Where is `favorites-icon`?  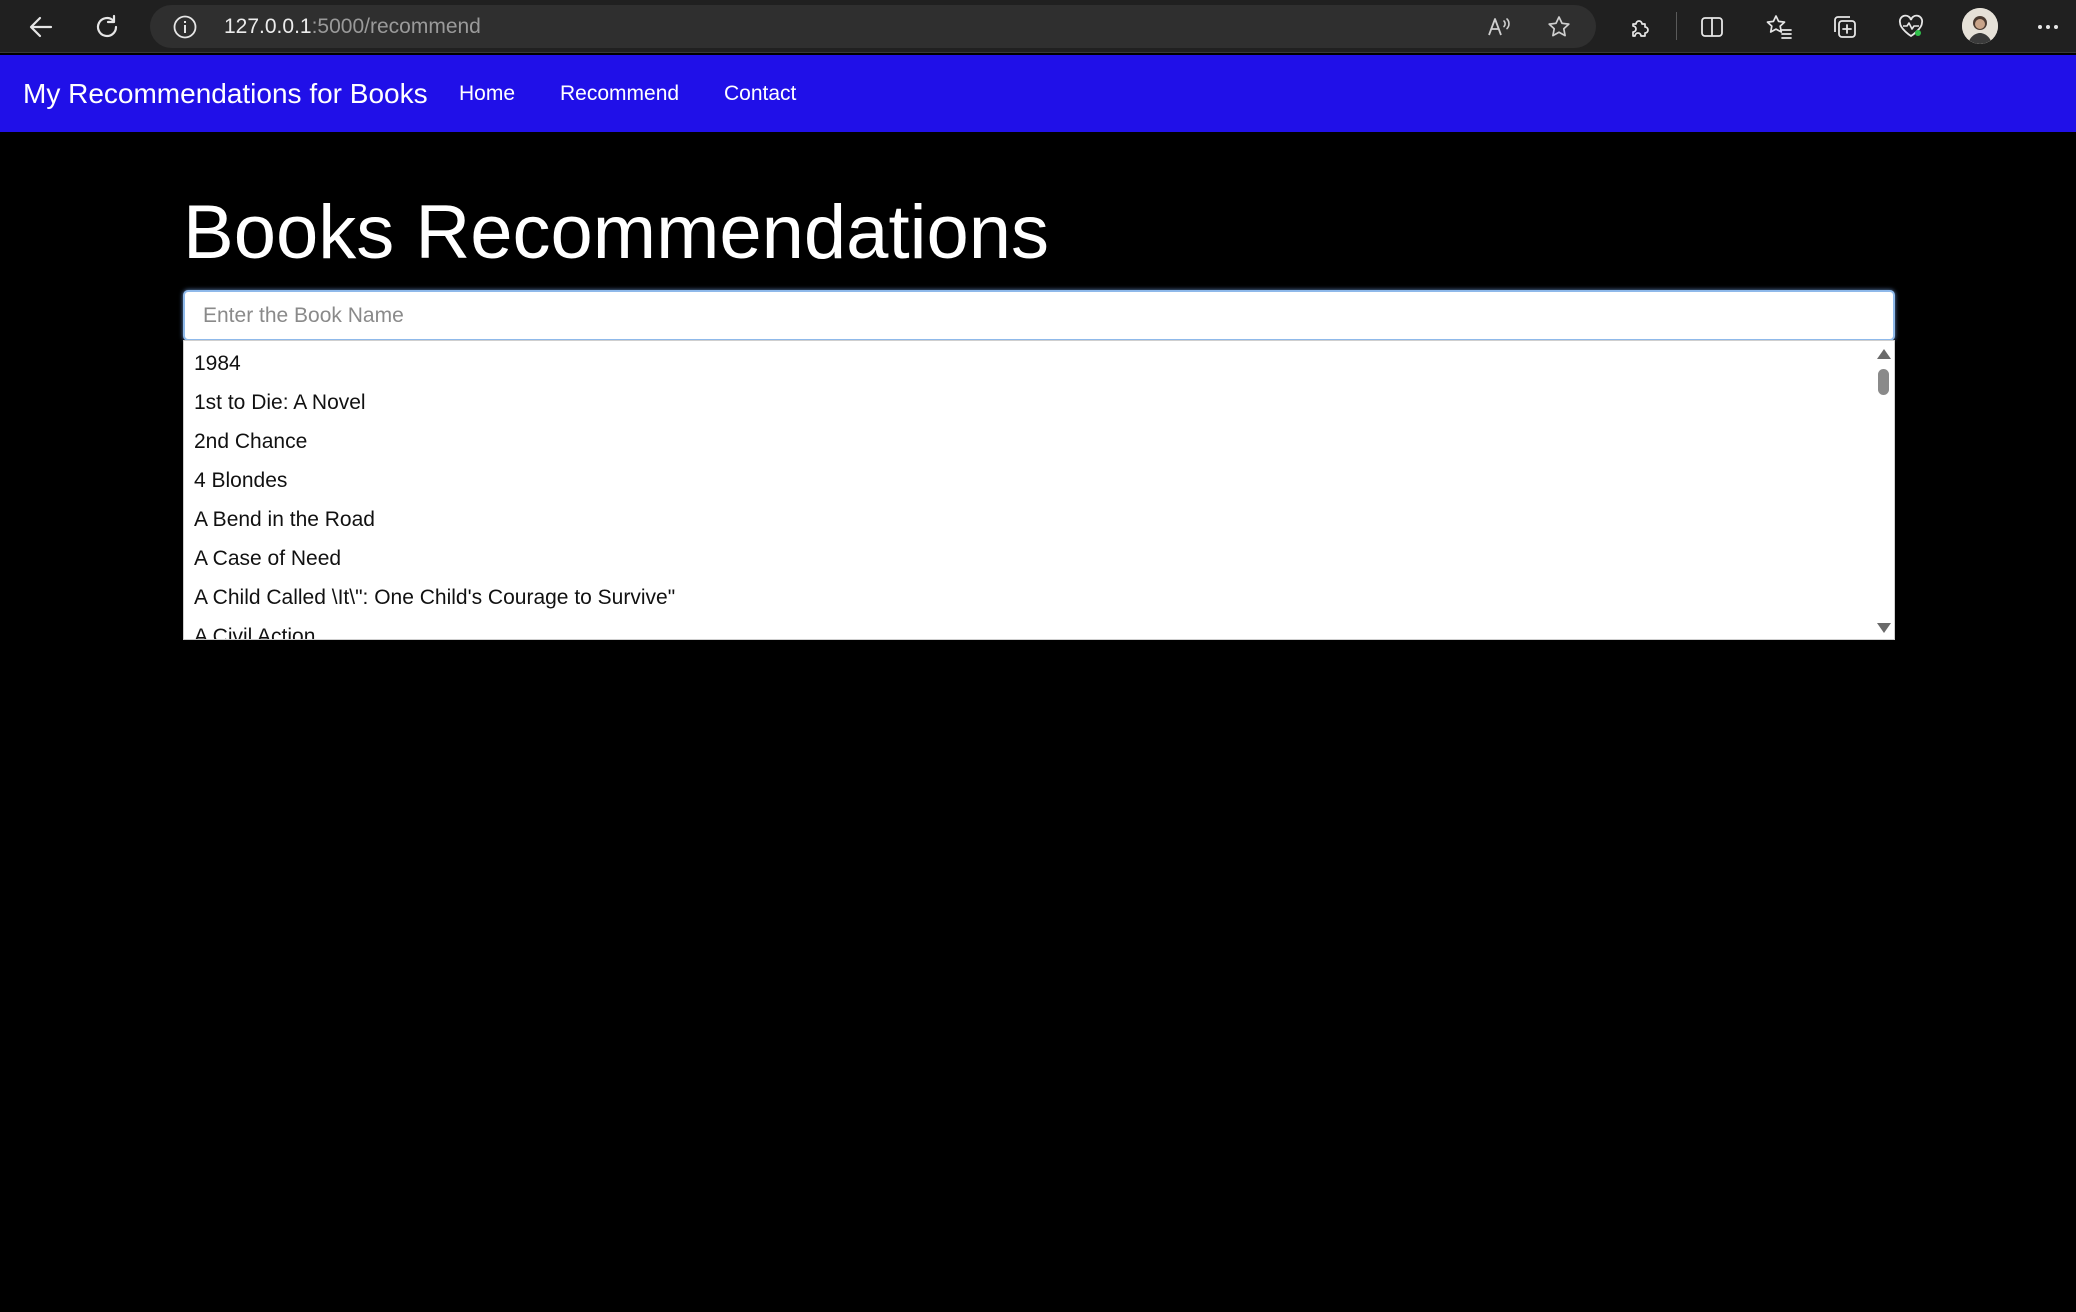 favorites-icon is located at coordinates (1779, 27).